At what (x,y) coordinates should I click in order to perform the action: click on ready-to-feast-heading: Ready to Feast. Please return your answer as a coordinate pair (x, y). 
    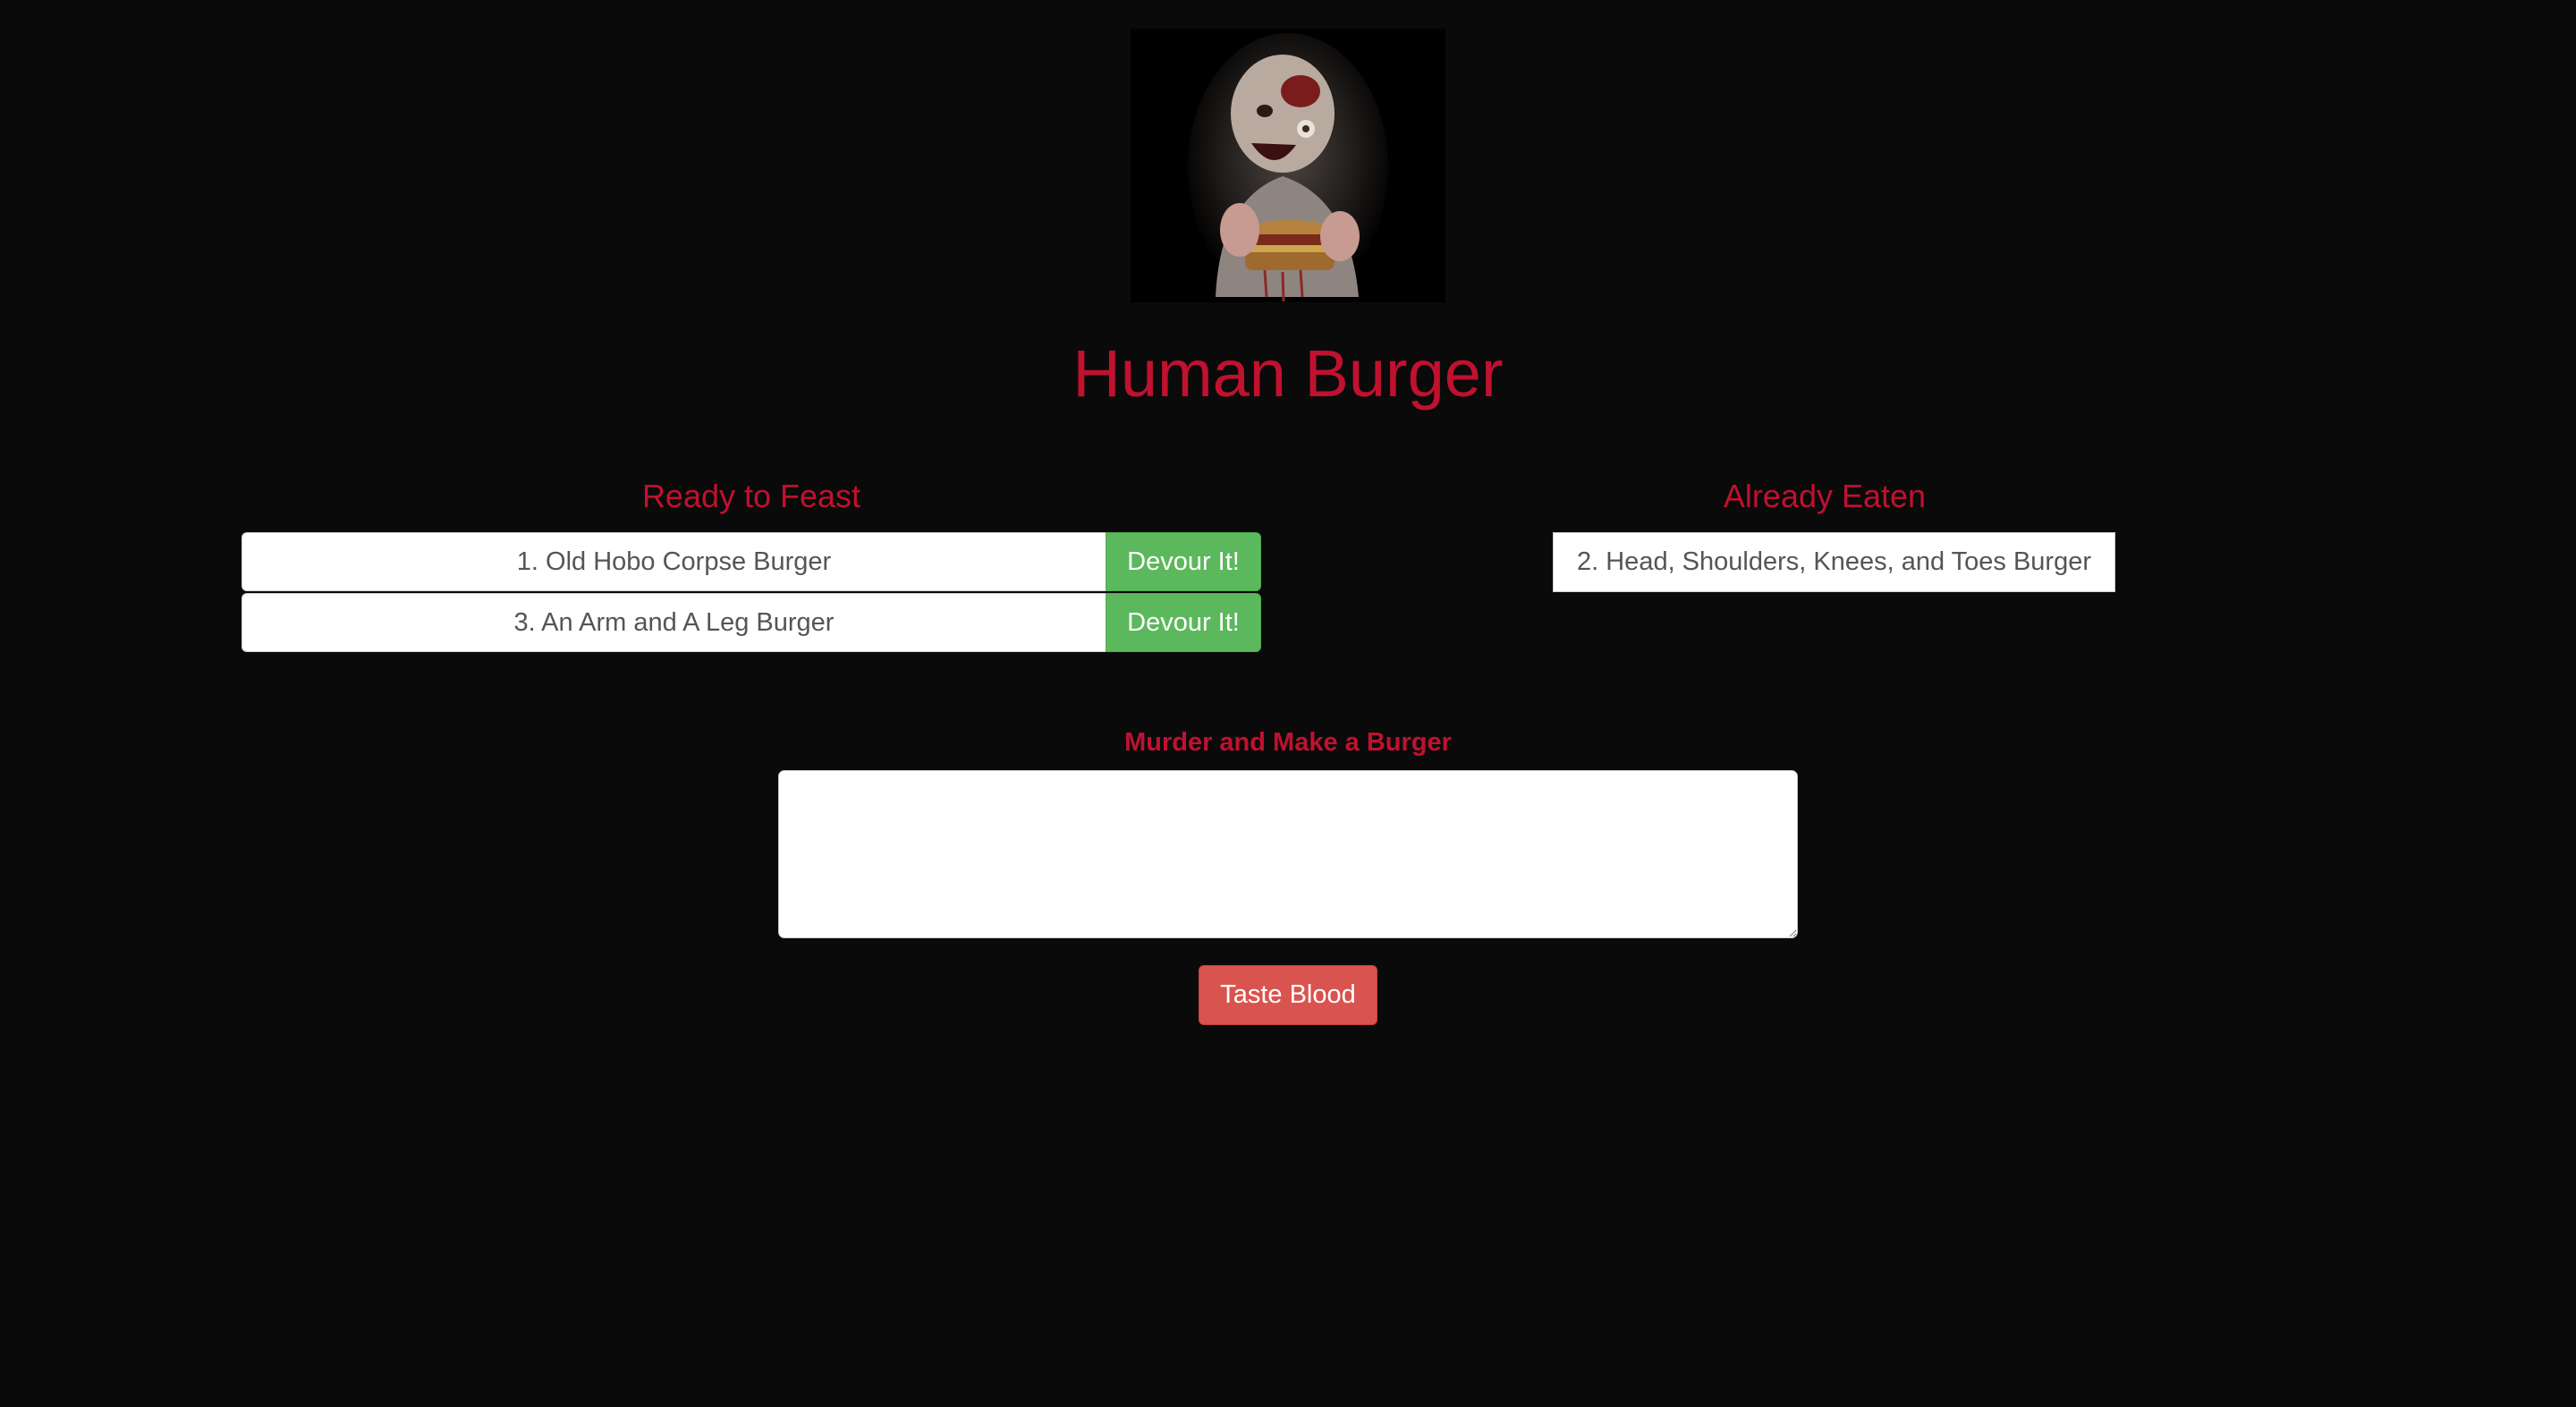
    Looking at the image, I should click on (751, 496).